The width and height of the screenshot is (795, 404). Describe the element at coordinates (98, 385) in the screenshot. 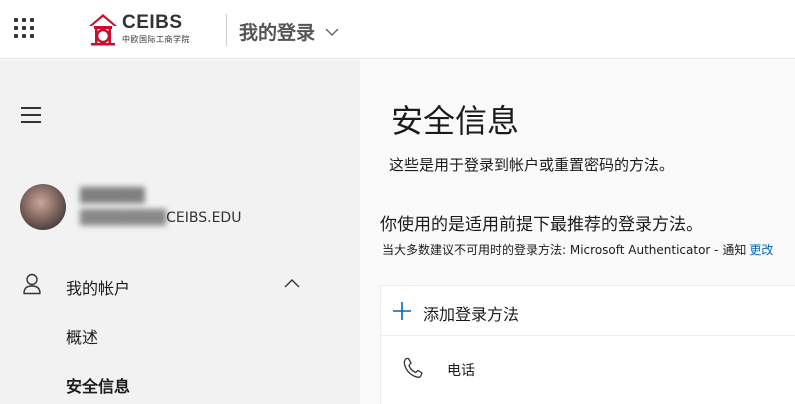

I see `sidebar-item-security-info: 安全信息` at that location.